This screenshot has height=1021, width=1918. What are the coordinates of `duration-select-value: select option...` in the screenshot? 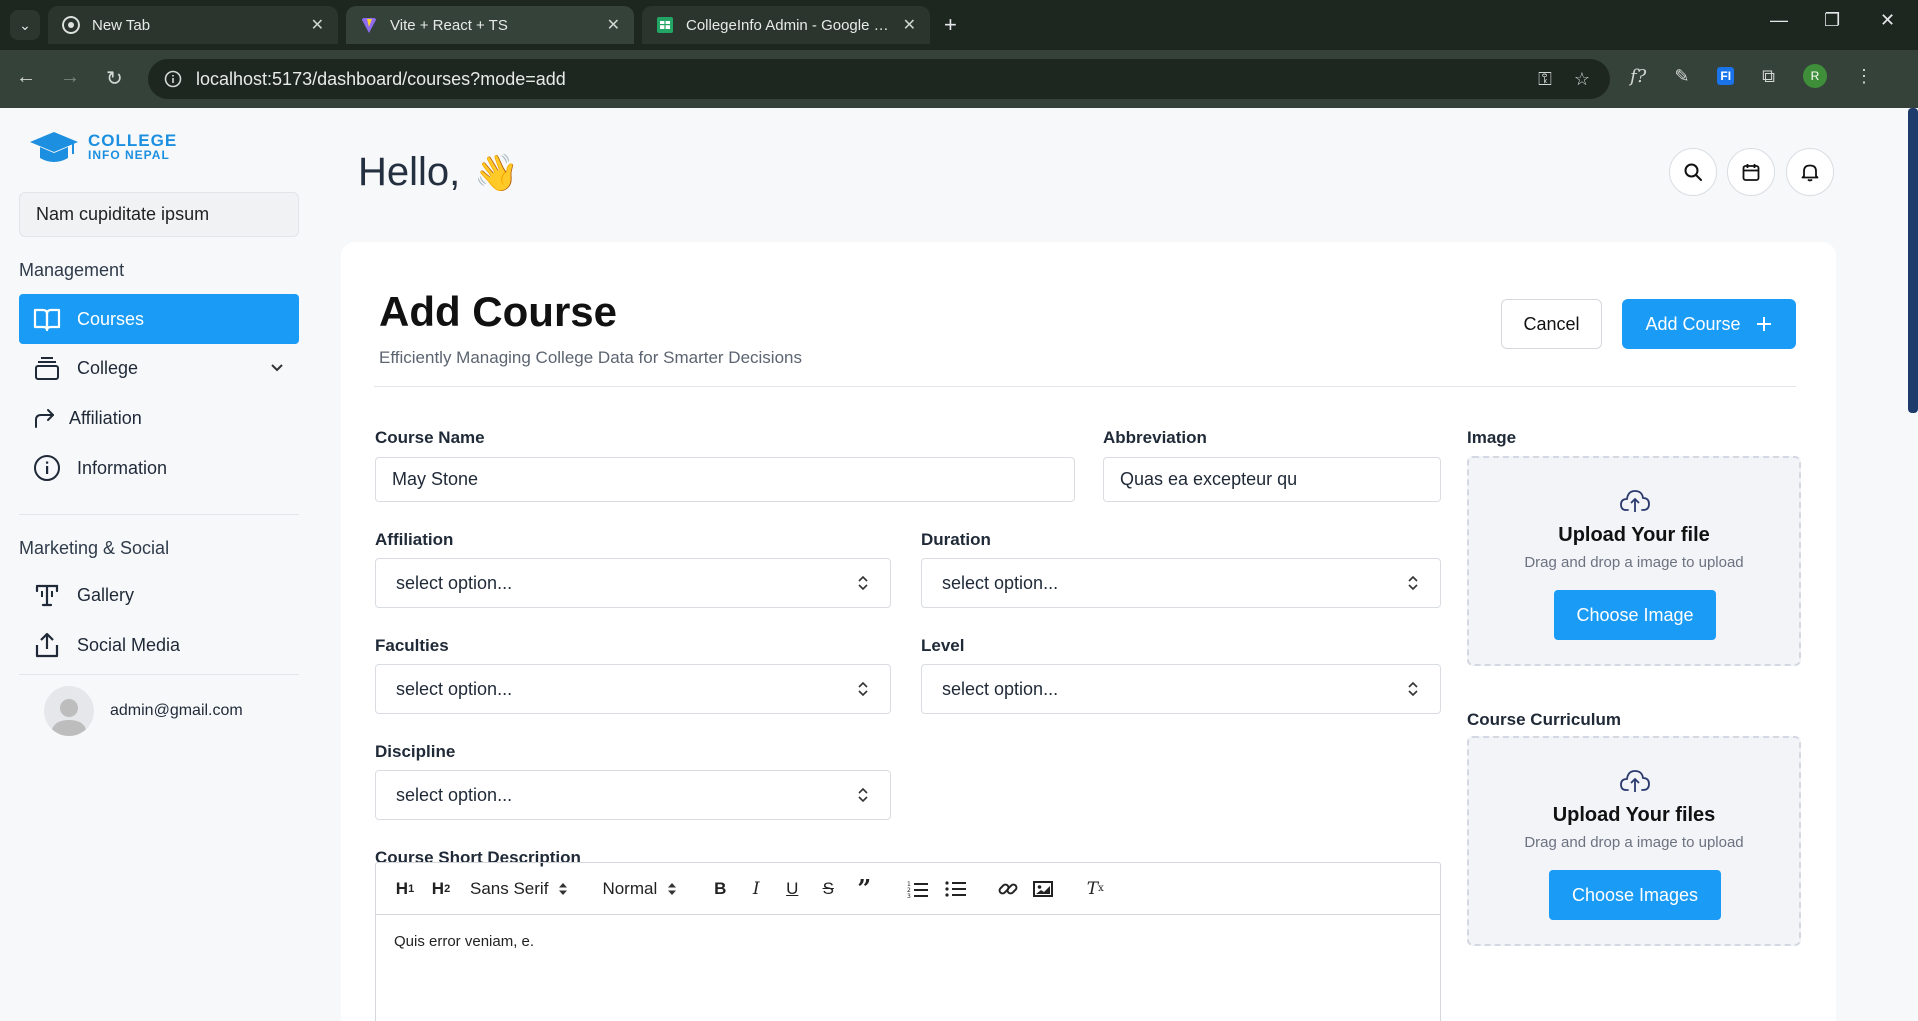 It's located at (1000, 582).